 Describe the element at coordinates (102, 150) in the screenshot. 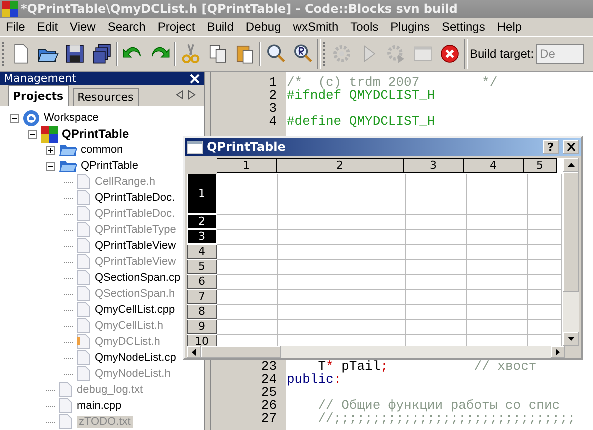

I see `tree-item: common` at that location.